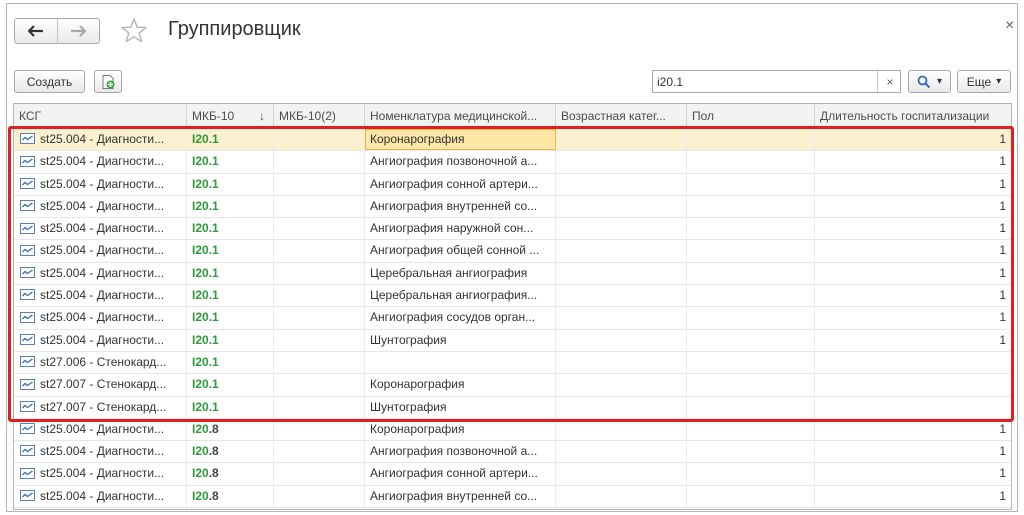  What do you see at coordinates (213, 116) in the screenshot?
I see `column-header-mkb10-label: МКБ-10` at bounding box center [213, 116].